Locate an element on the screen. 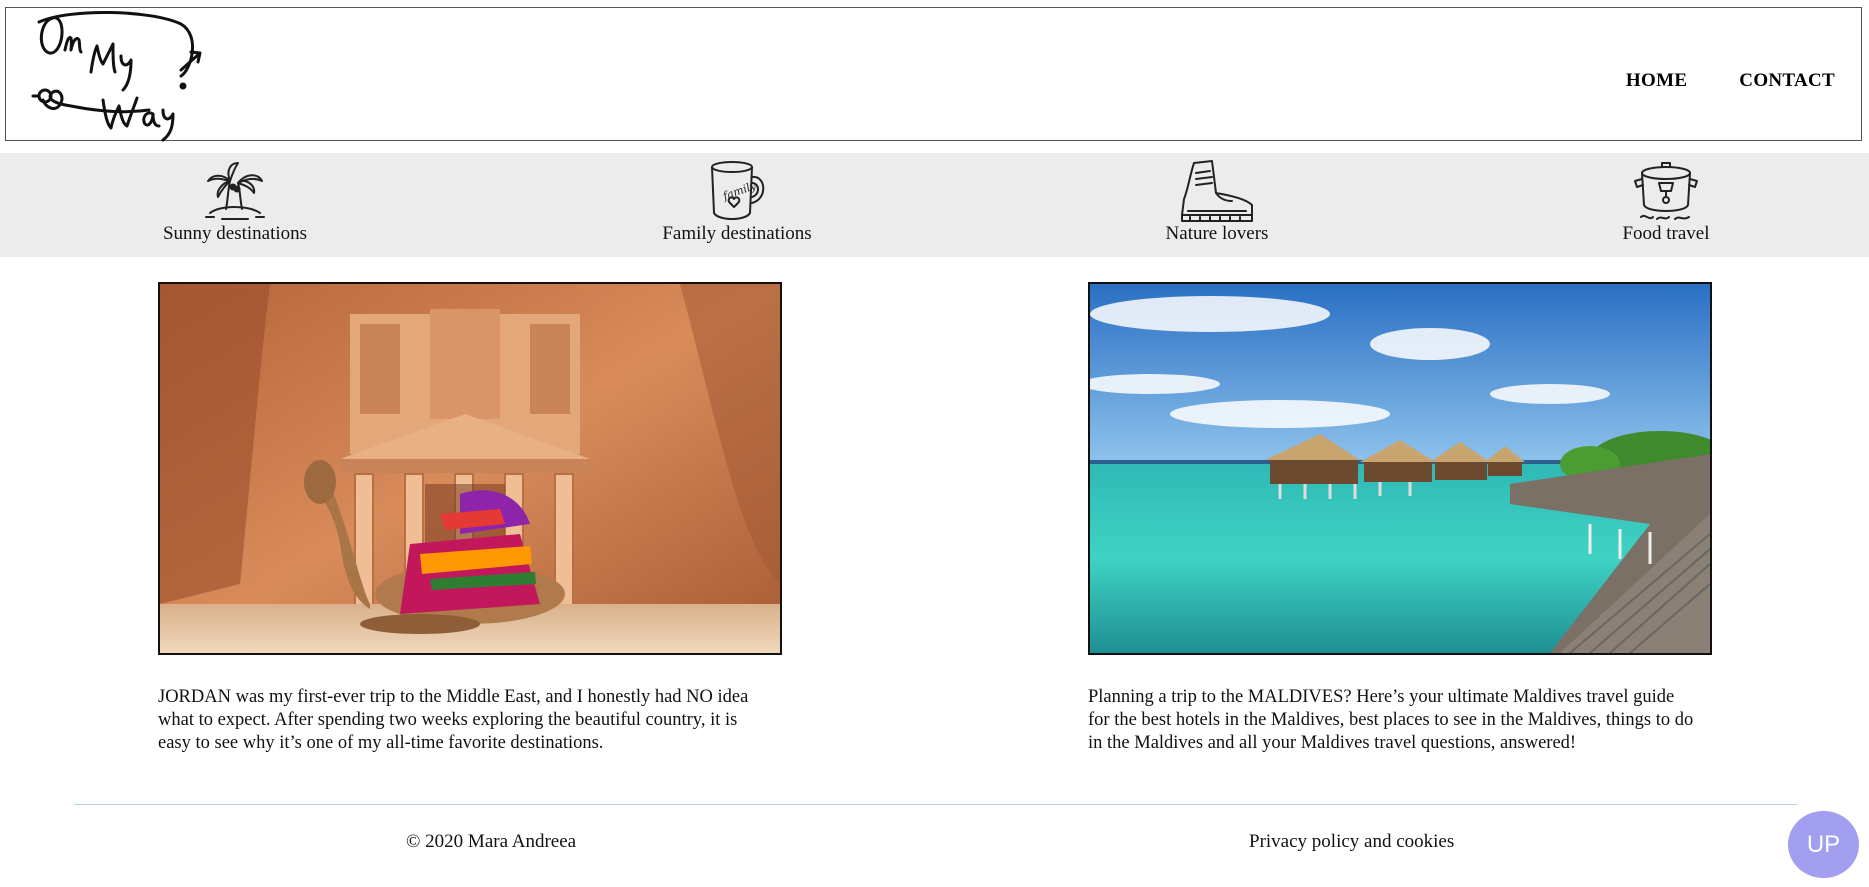 This screenshot has height=887, width=1869. category-nature: Nature lovers is located at coordinates (1217, 202).